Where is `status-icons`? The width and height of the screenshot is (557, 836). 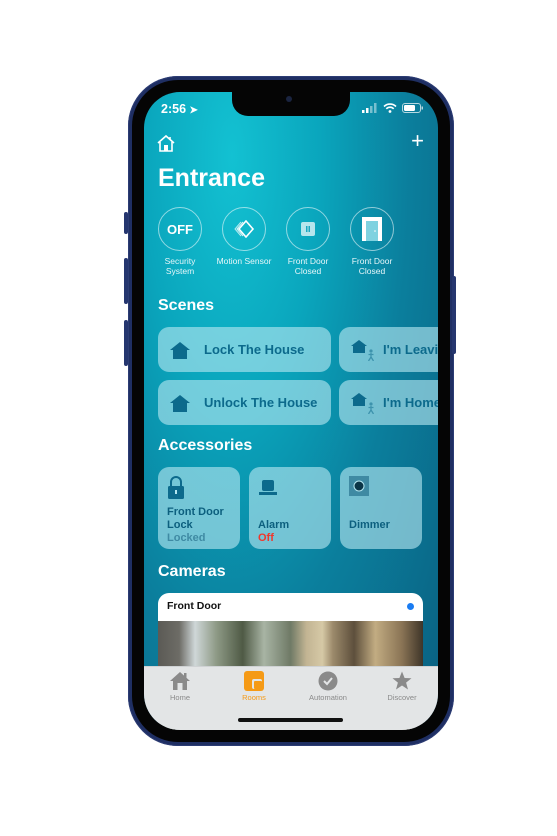
status-icons is located at coordinates (393, 108).